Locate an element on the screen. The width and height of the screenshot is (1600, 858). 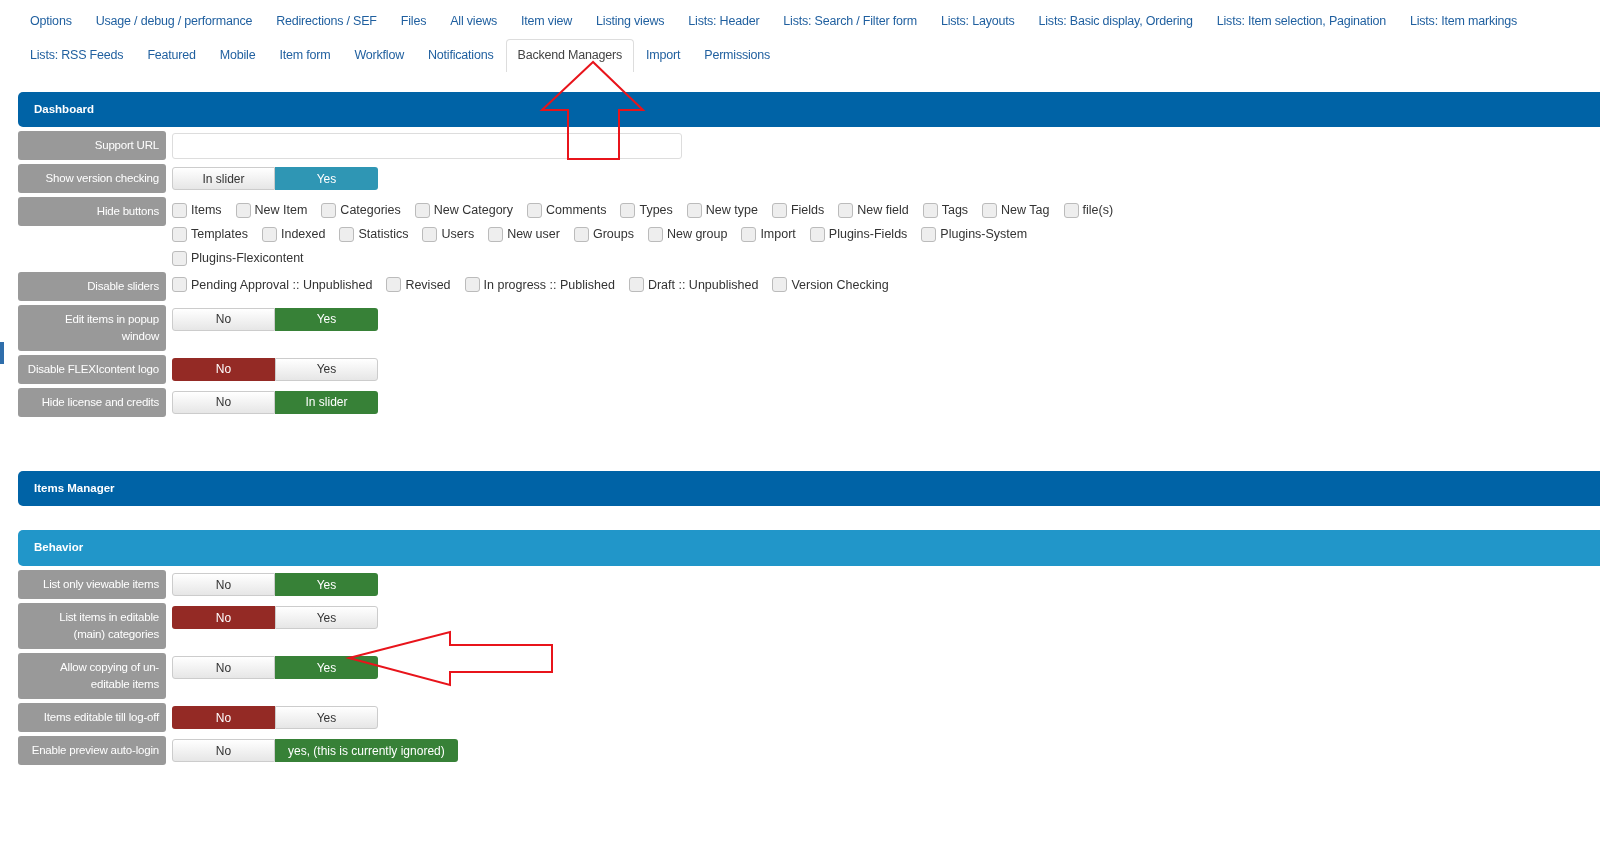
checkbox-label: Items is located at coordinates (206, 211).